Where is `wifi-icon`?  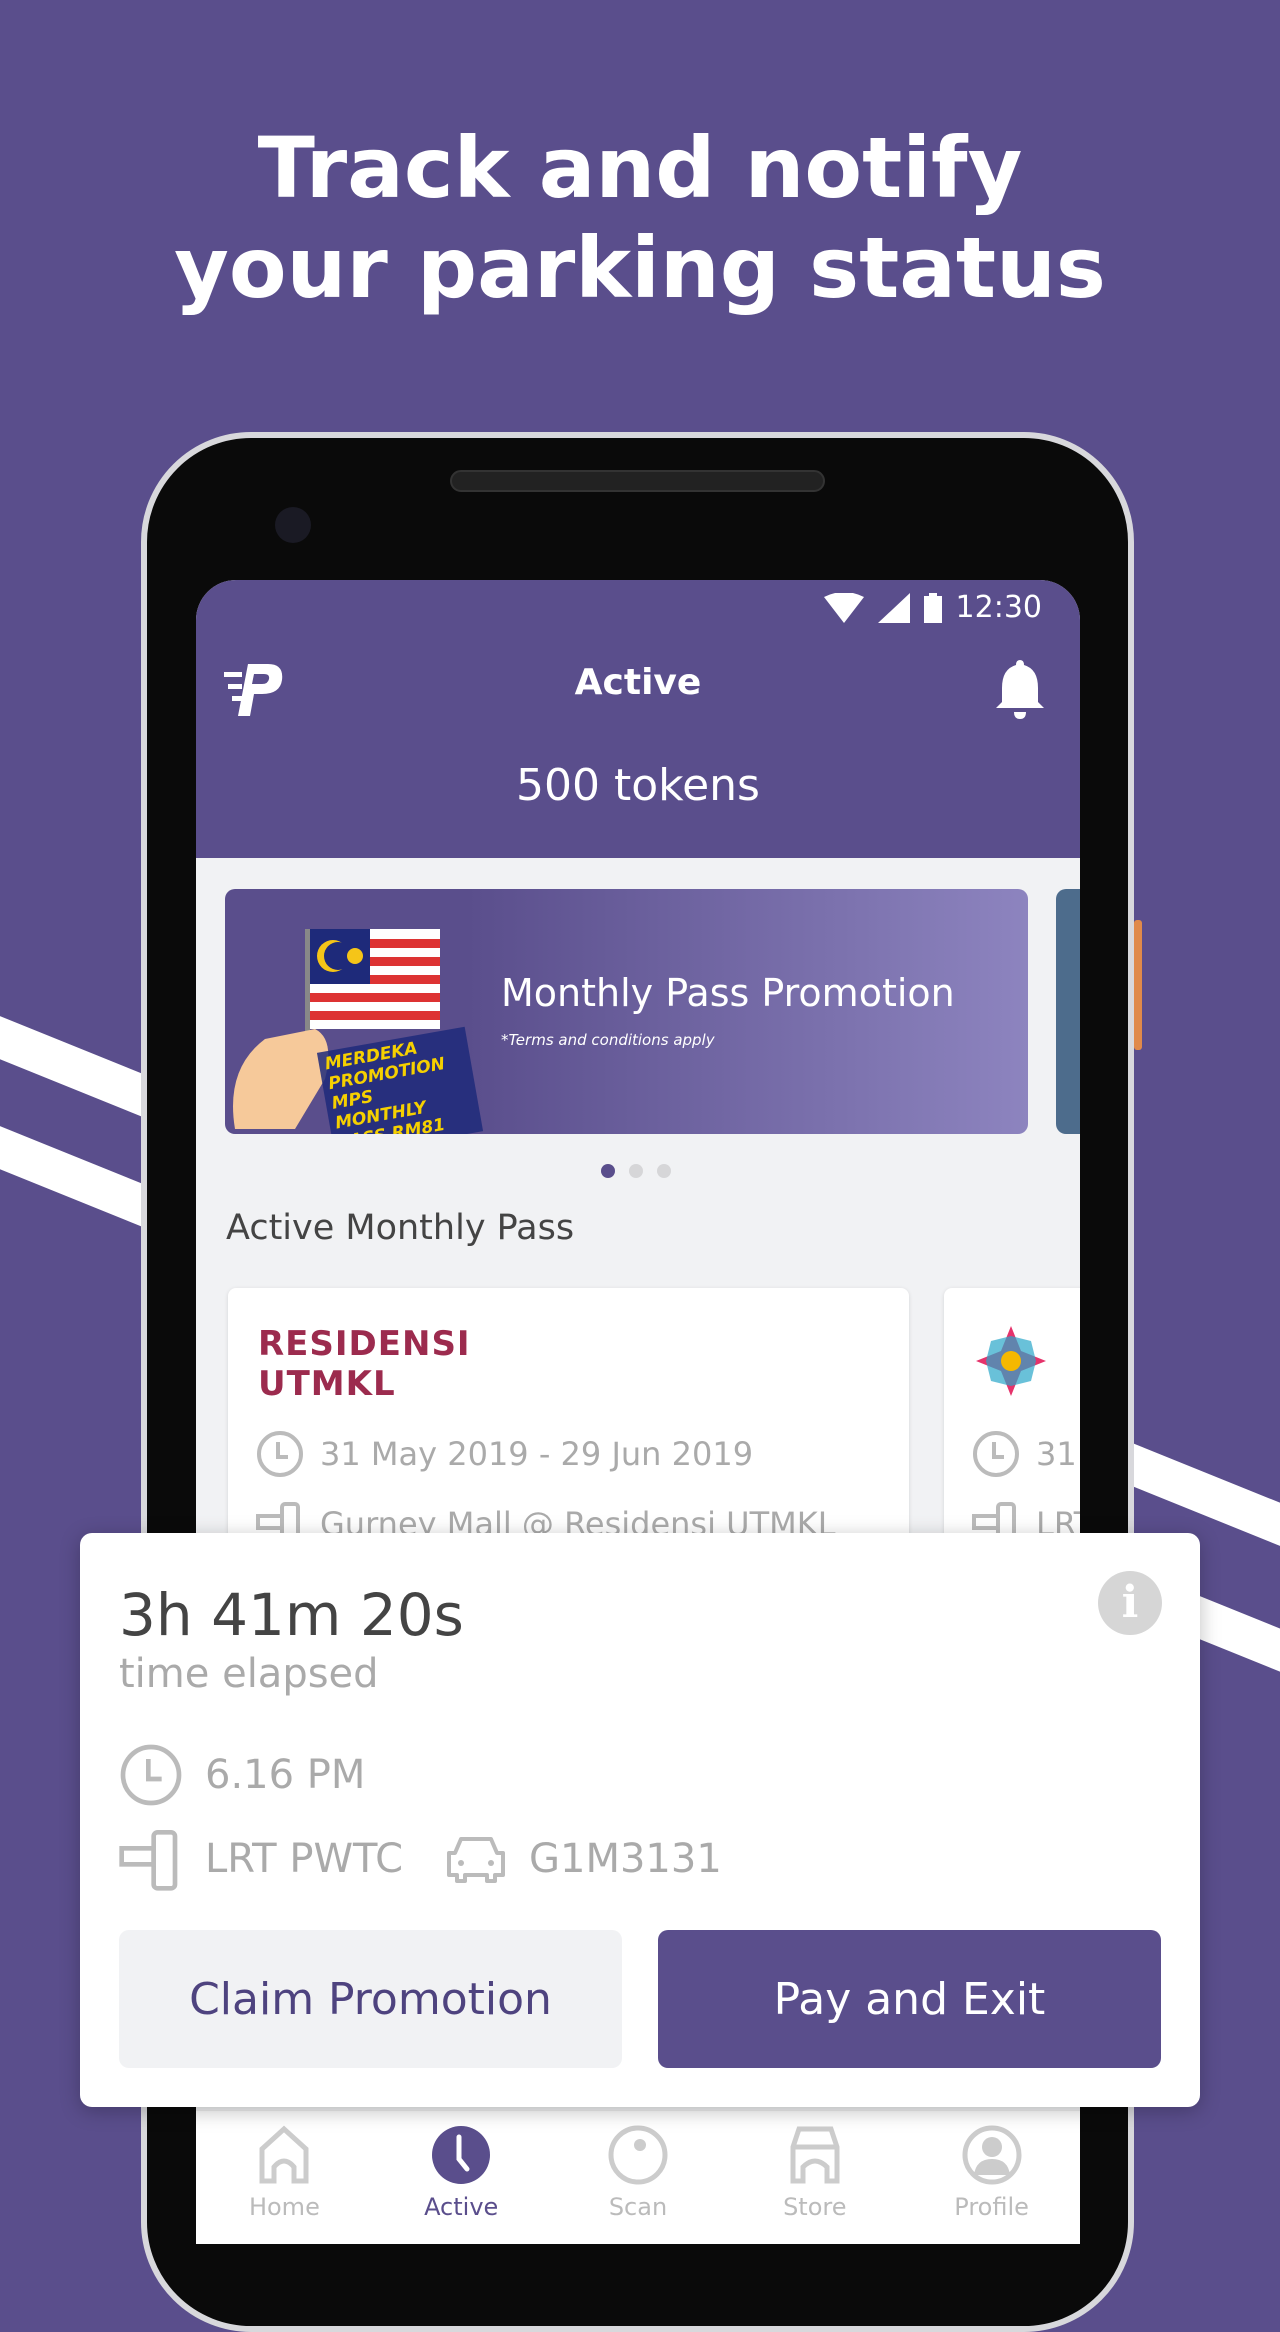
wifi-icon is located at coordinates (843, 607).